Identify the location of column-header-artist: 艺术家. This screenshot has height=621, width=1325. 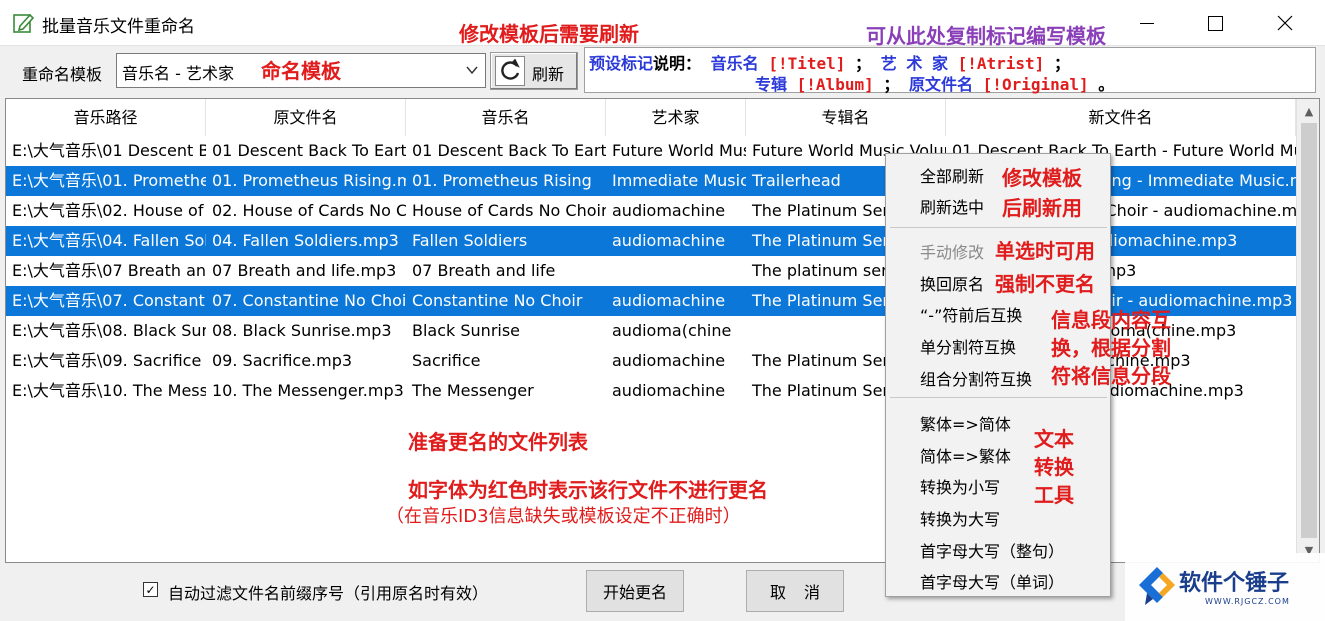
(676, 117).